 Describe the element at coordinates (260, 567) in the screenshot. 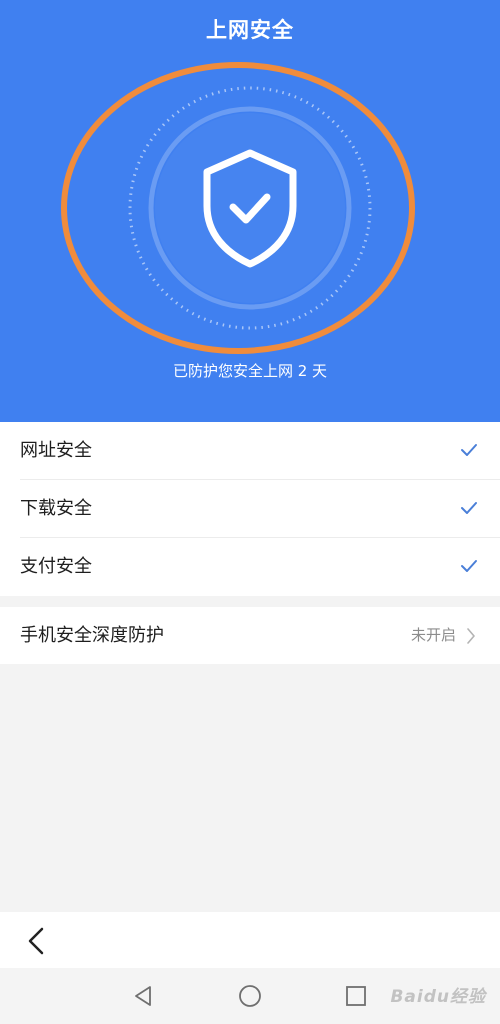

I see `list-item-payment-safety: 支付安全` at that location.